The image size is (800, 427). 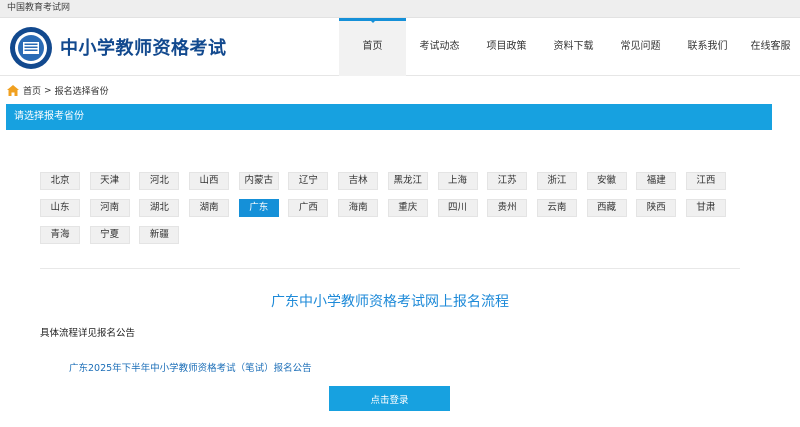 What do you see at coordinates (390, 268) in the screenshot?
I see `divider` at bounding box center [390, 268].